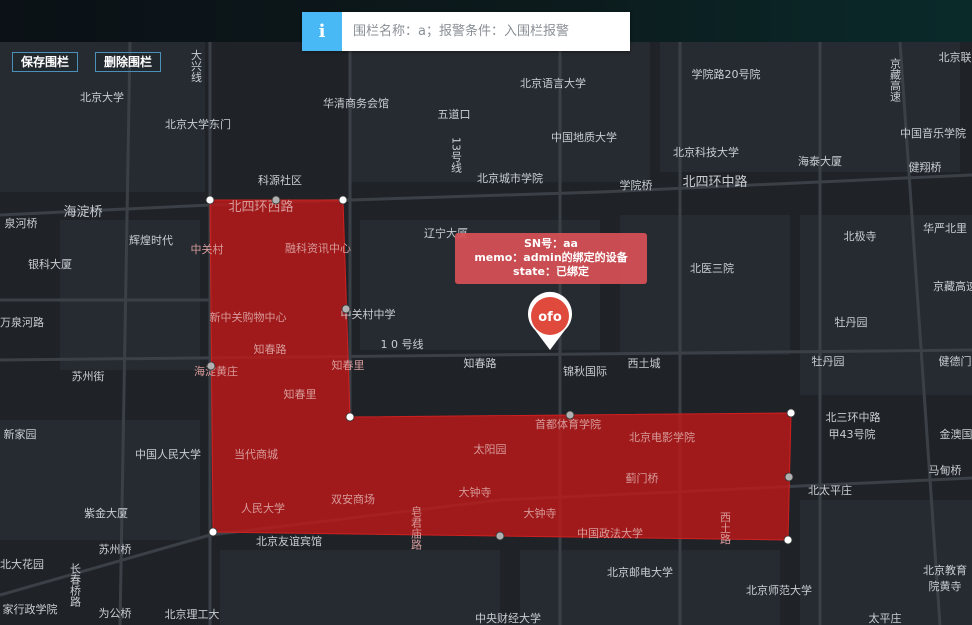 The image size is (972, 625). Describe the element at coordinates (852, 434) in the screenshot. I see `map-label: 甲43号院` at that location.